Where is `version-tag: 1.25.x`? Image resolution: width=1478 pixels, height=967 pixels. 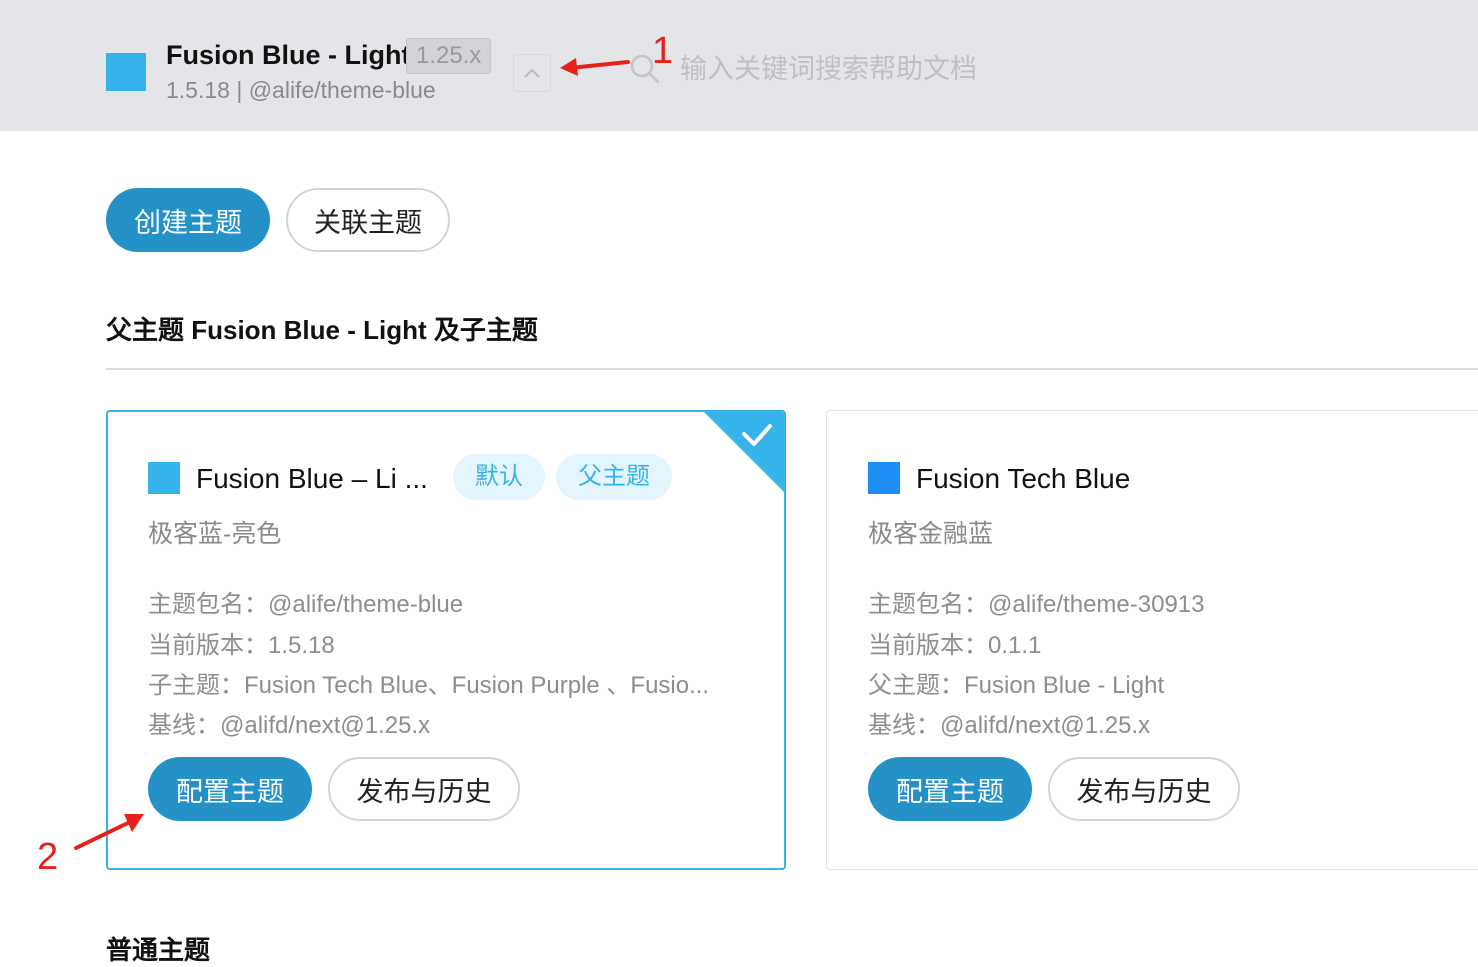 version-tag: 1.25.x is located at coordinates (449, 56).